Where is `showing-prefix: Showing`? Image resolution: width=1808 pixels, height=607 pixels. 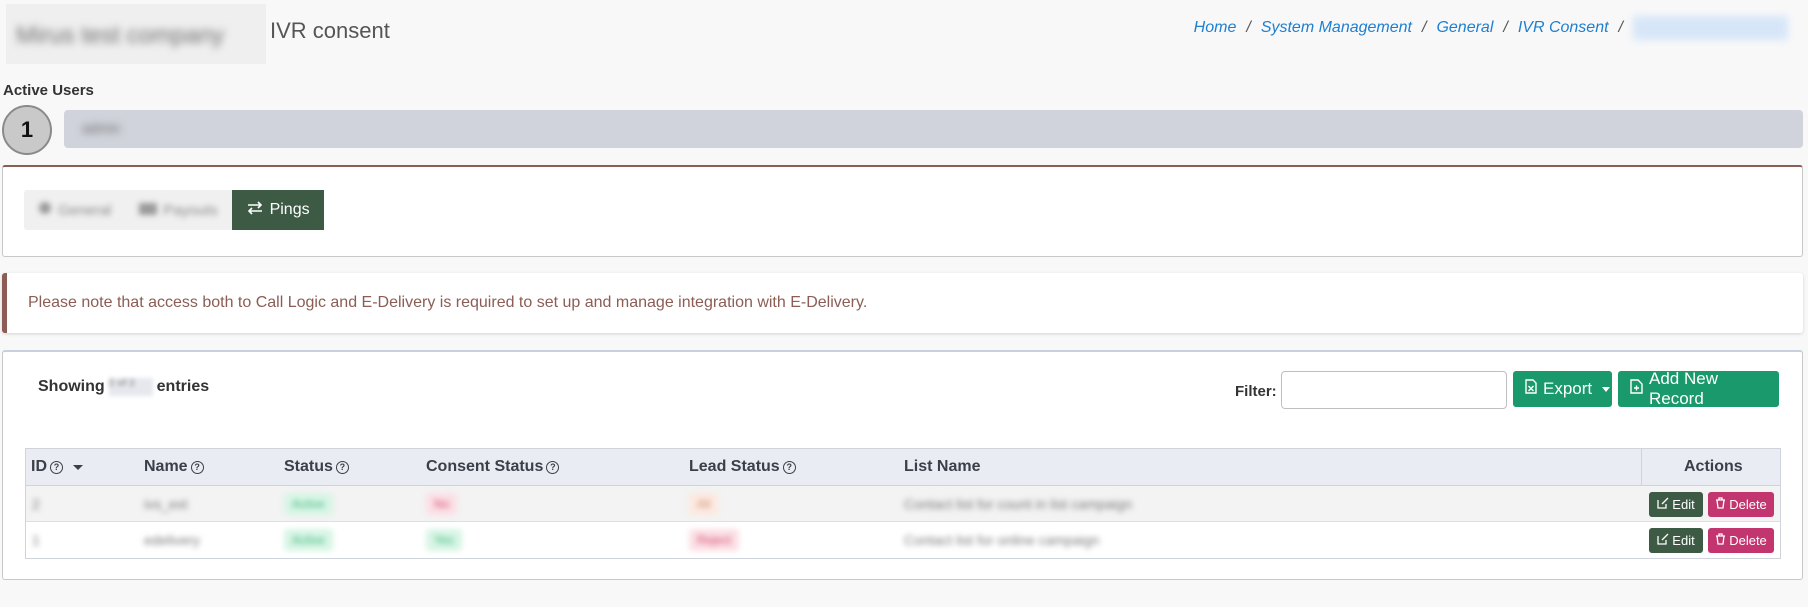
showing-prefix: Showing is located at coordinates (71, 386).